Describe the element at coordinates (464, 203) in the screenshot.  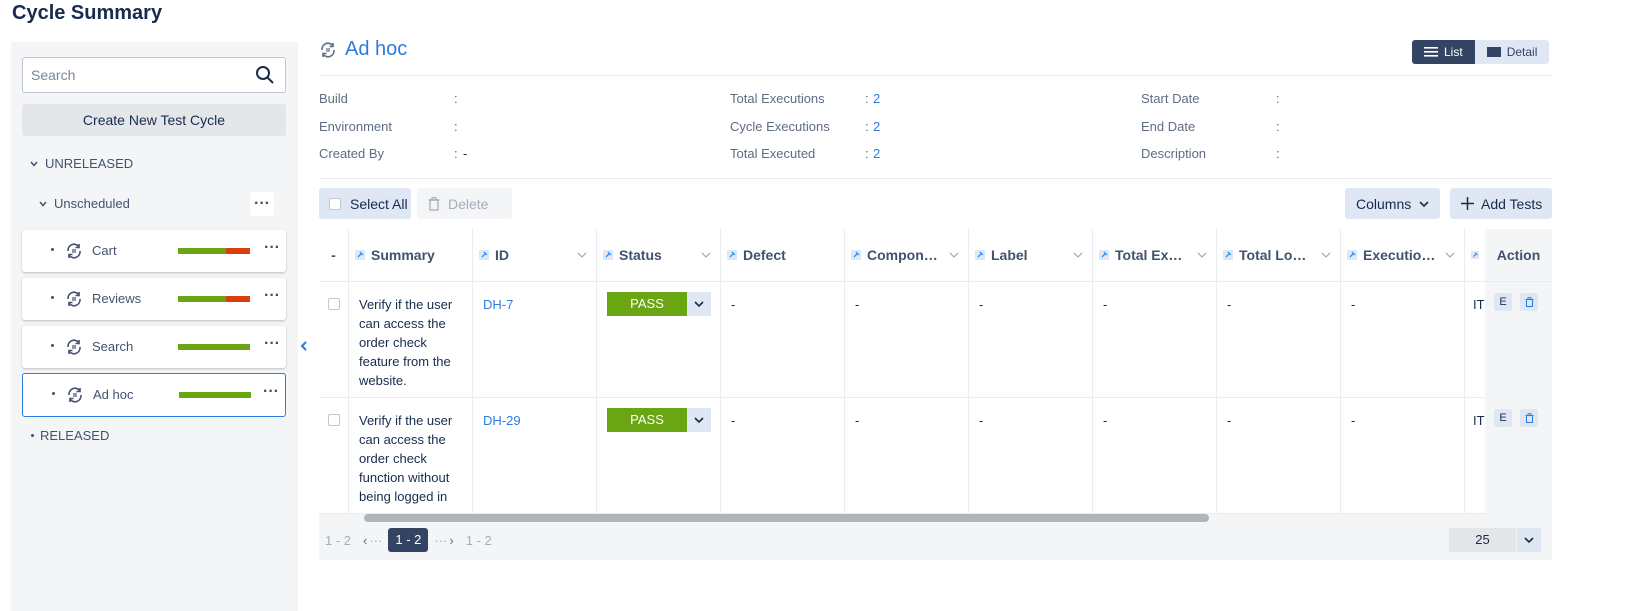
I see `delete-button: Delete` at that location.